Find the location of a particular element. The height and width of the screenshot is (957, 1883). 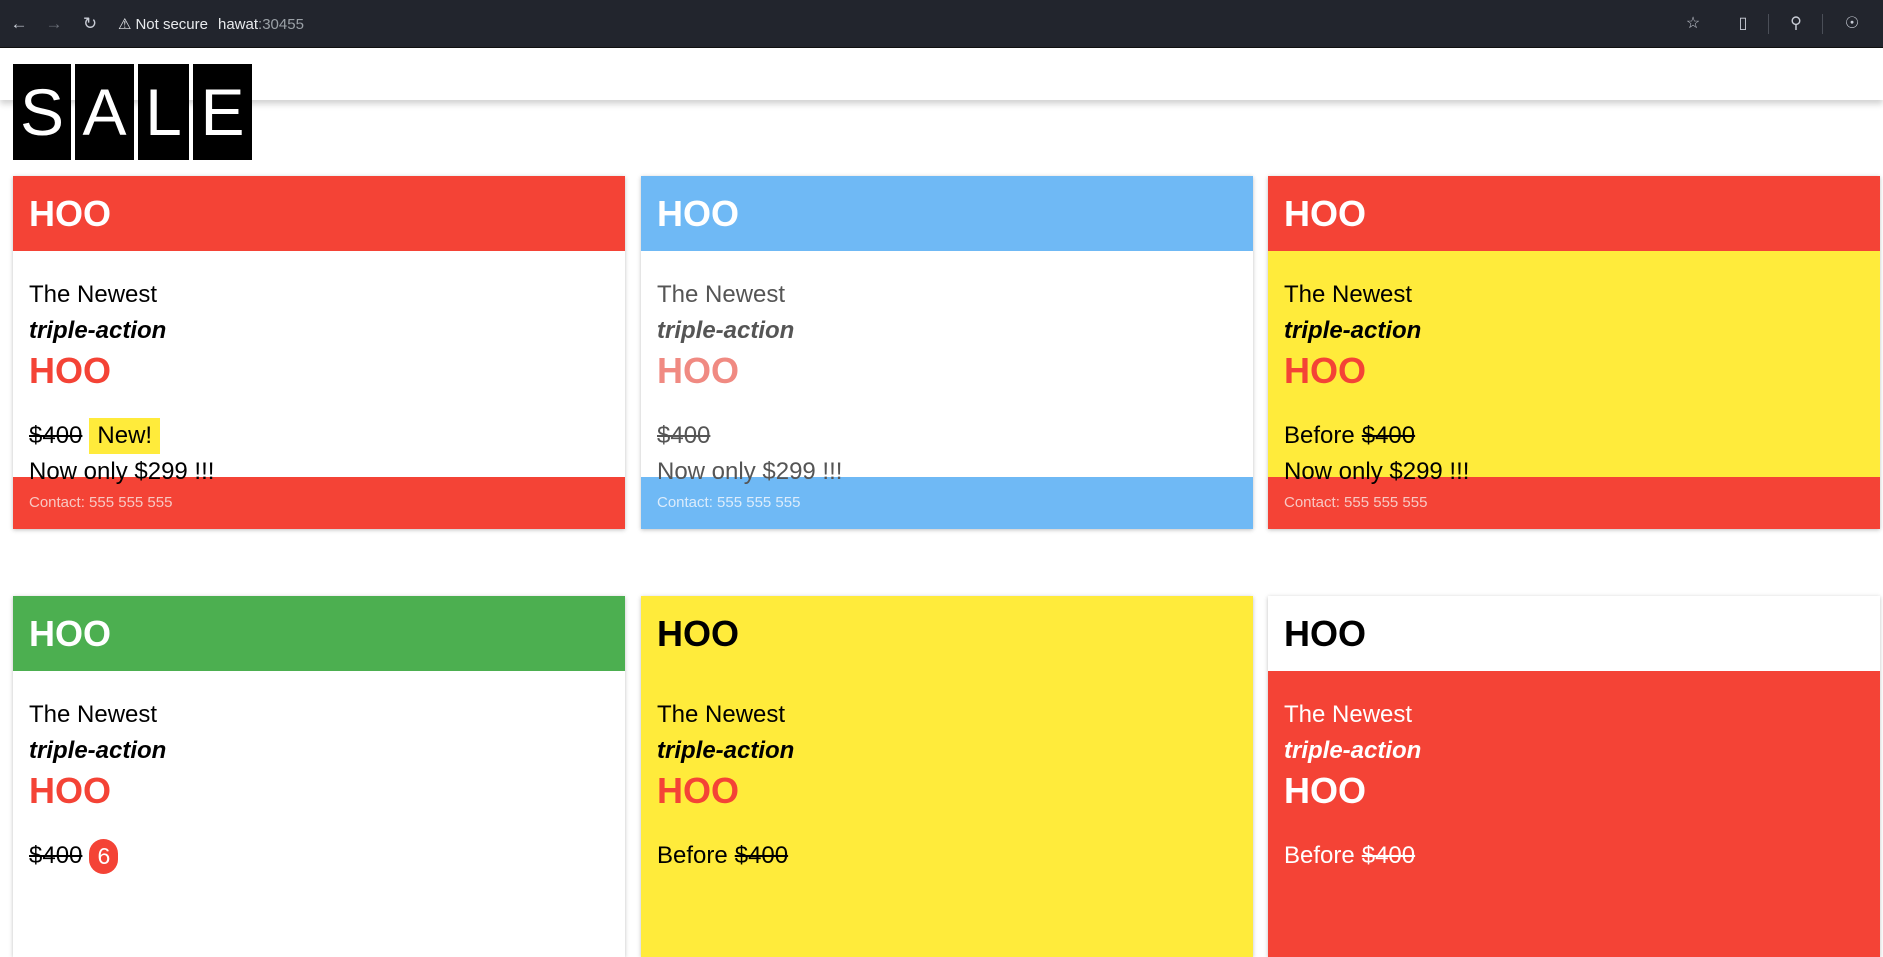

logo-letter: L is located at coordinates (163, 112).